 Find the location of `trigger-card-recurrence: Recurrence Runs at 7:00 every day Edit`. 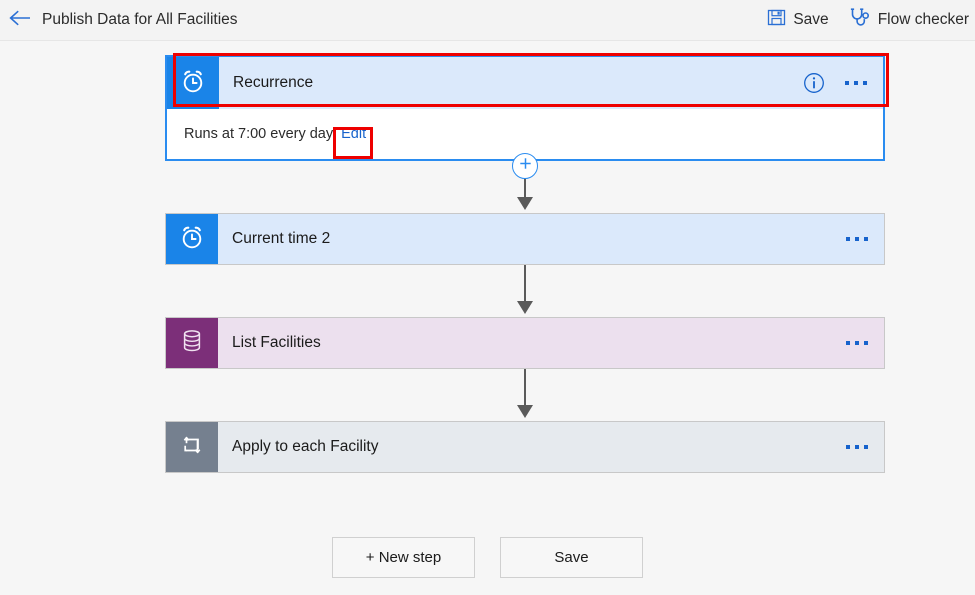

trigger-card-recurrence: Recurrence Runs at 7:00 every day Edit is located at coordinates (527, 107).